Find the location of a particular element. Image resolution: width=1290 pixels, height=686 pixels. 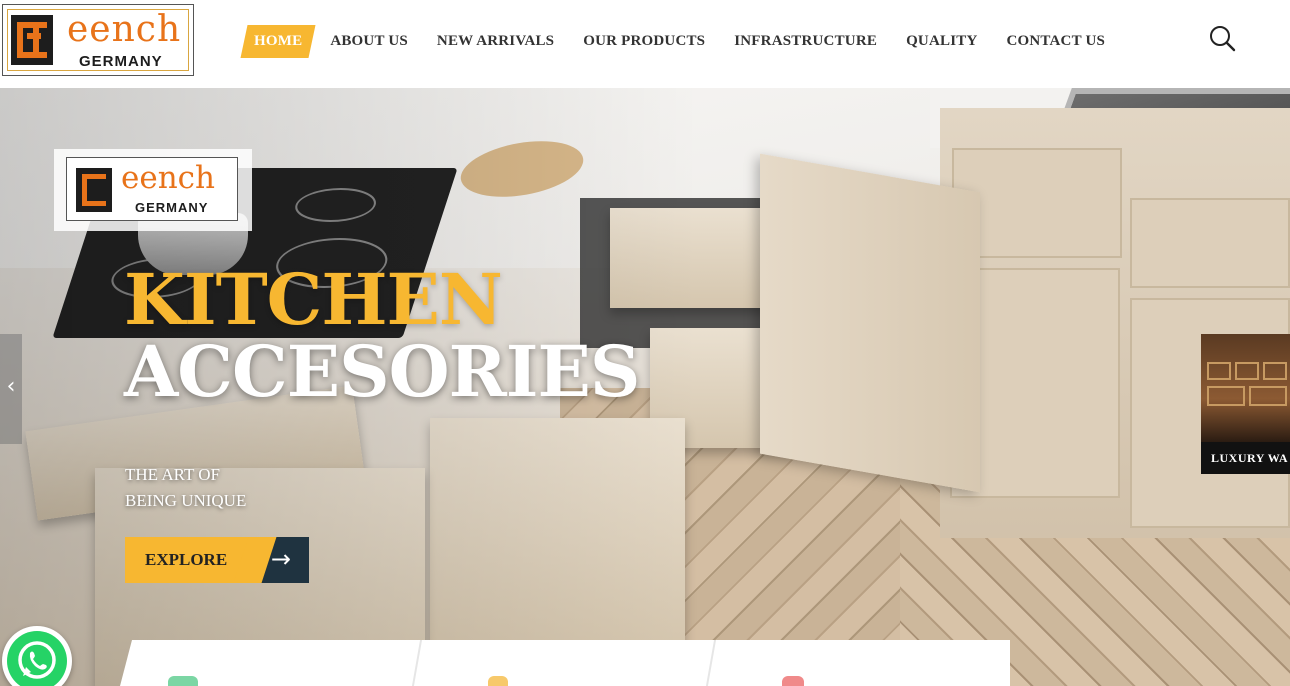

features-band is located at coordinates (565, 663).